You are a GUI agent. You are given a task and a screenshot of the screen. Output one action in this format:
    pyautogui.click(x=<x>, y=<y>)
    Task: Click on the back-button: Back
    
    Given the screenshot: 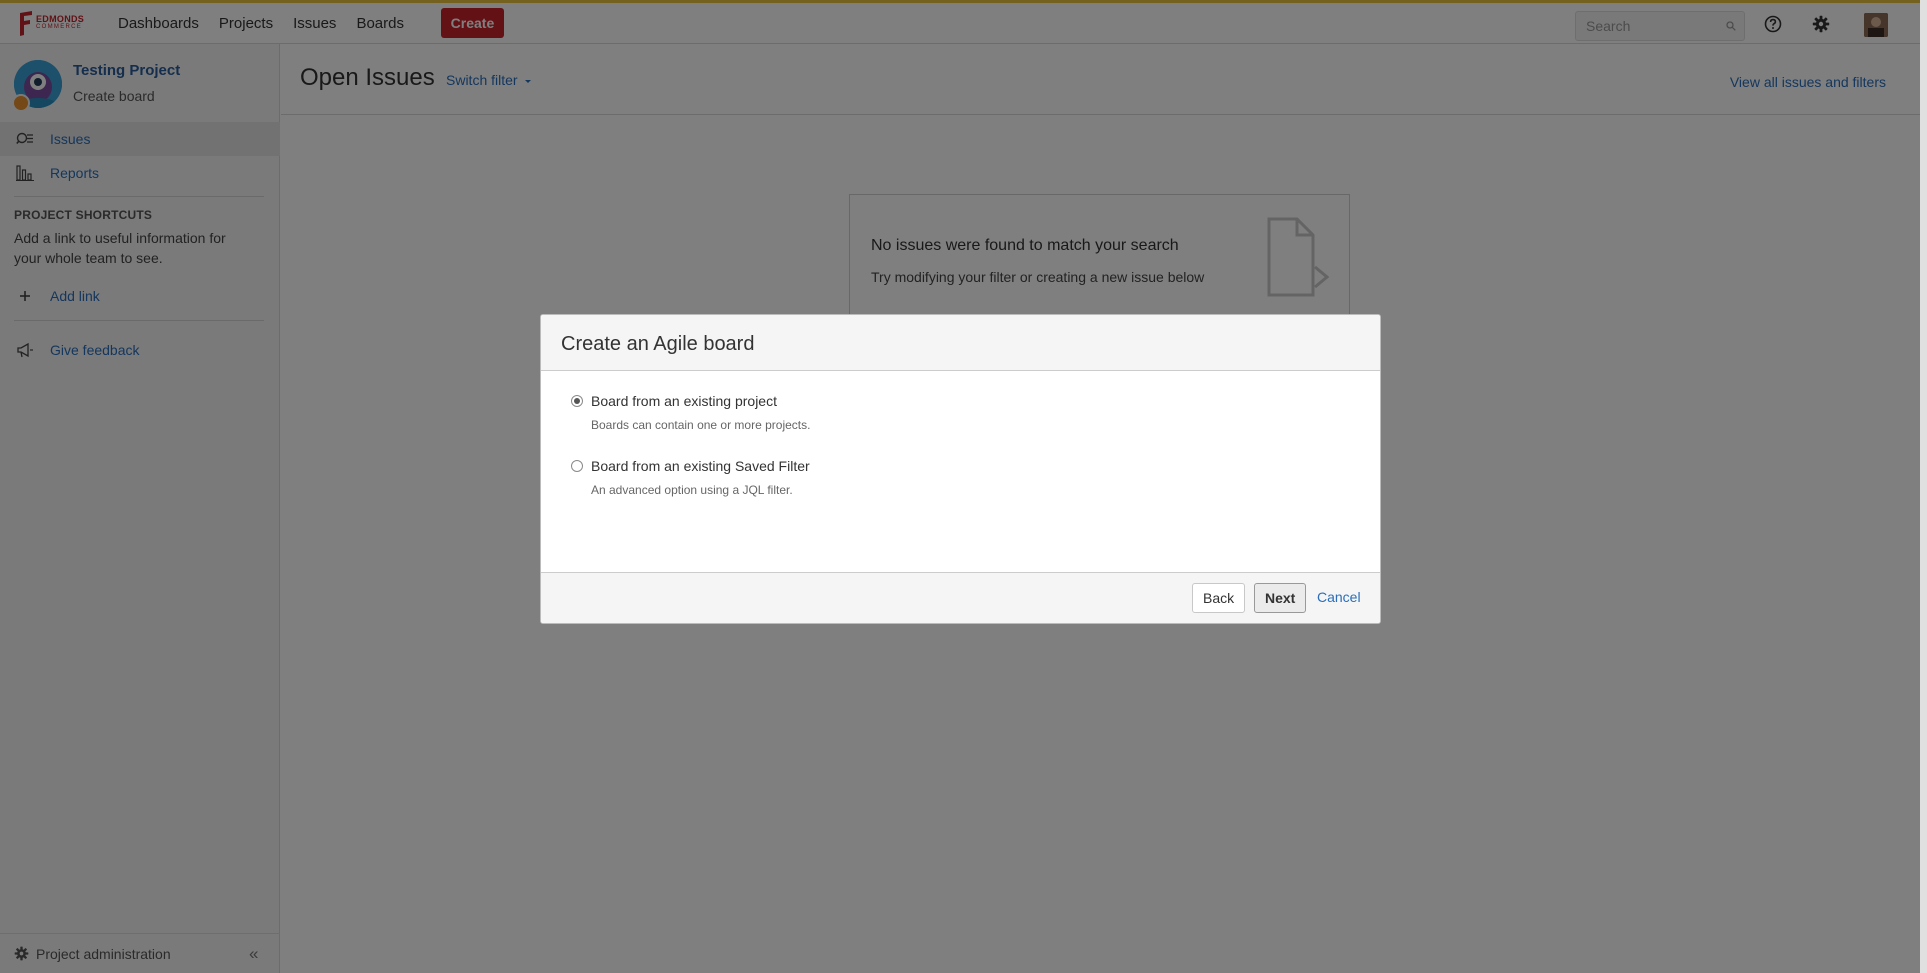 What is the action you would take?
    pyautogui.click(x=1219, y=598)
    